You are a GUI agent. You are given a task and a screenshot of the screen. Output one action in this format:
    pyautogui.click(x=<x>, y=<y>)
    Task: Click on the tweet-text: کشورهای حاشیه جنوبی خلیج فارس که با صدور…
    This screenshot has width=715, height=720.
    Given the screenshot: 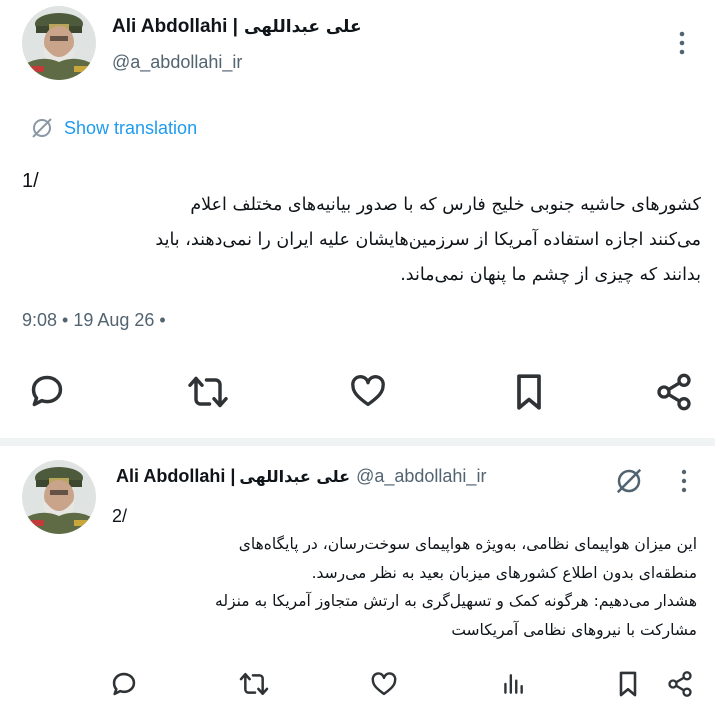 What is the action you would take?
    pyautogui.click(x=356, y=238)
    